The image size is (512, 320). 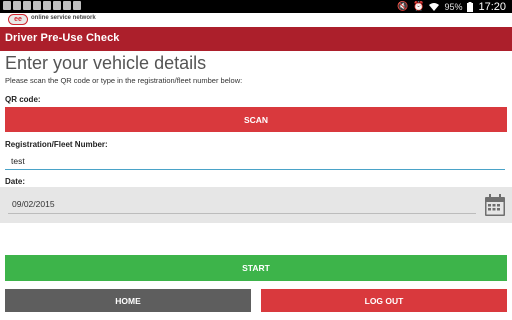 I want to click on status-bar: 🔇 ⏰ 95% 17:20, so click(x=256, y=6).